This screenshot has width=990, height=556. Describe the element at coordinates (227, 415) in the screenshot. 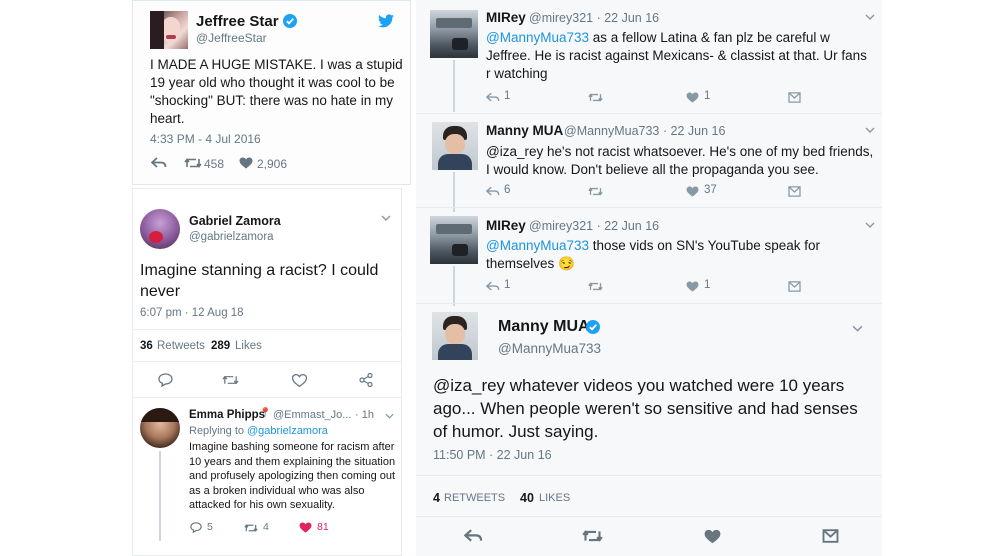

I see `author-name: Emma Phipps` at that location.